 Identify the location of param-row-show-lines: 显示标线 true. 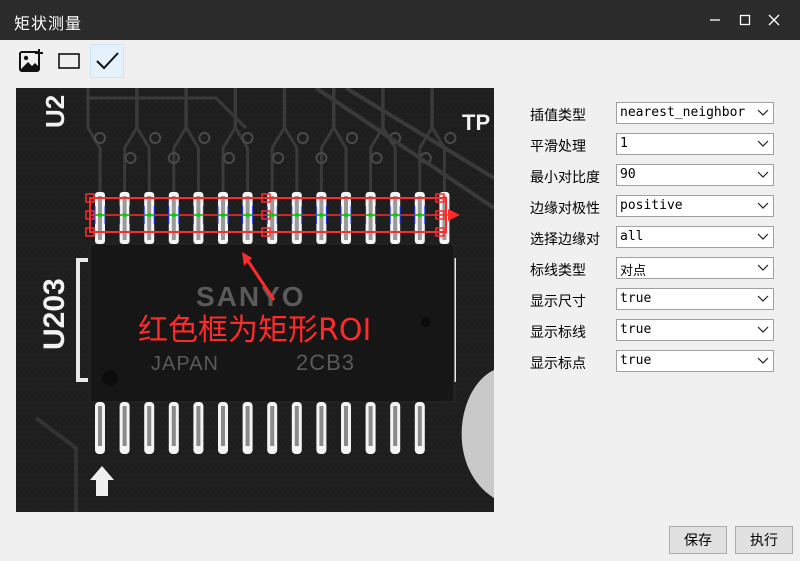
(653, 331).